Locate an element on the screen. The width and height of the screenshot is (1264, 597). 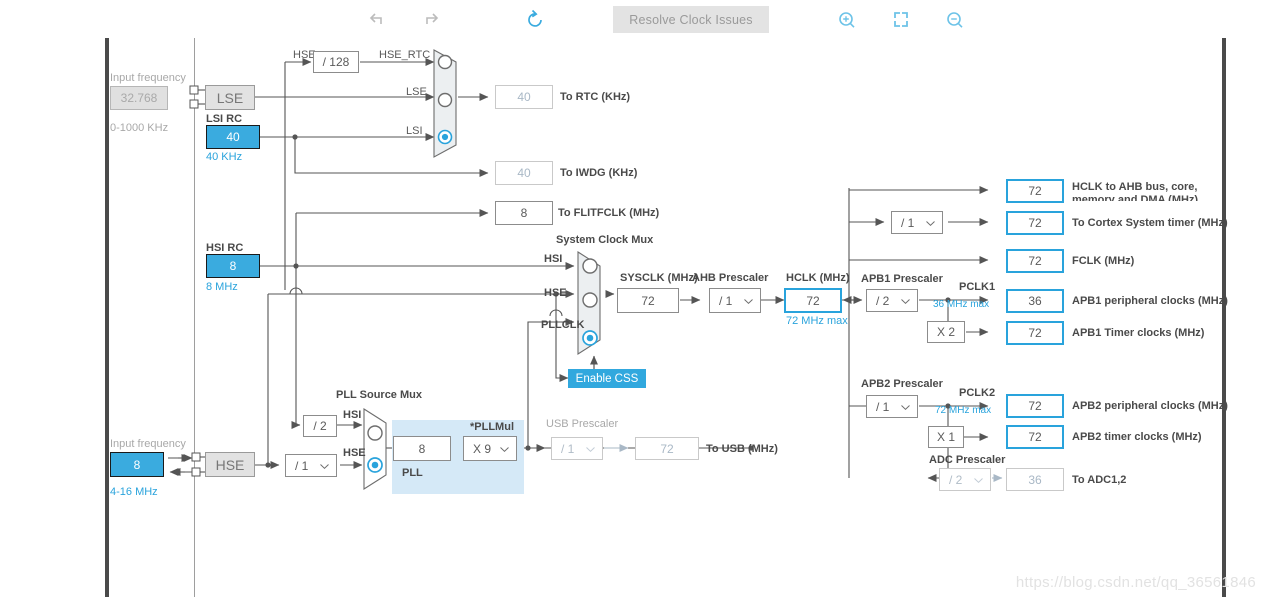
cortex-systick-label: To Cortex System timer (MHz) is located at coordinates (1150, 223).